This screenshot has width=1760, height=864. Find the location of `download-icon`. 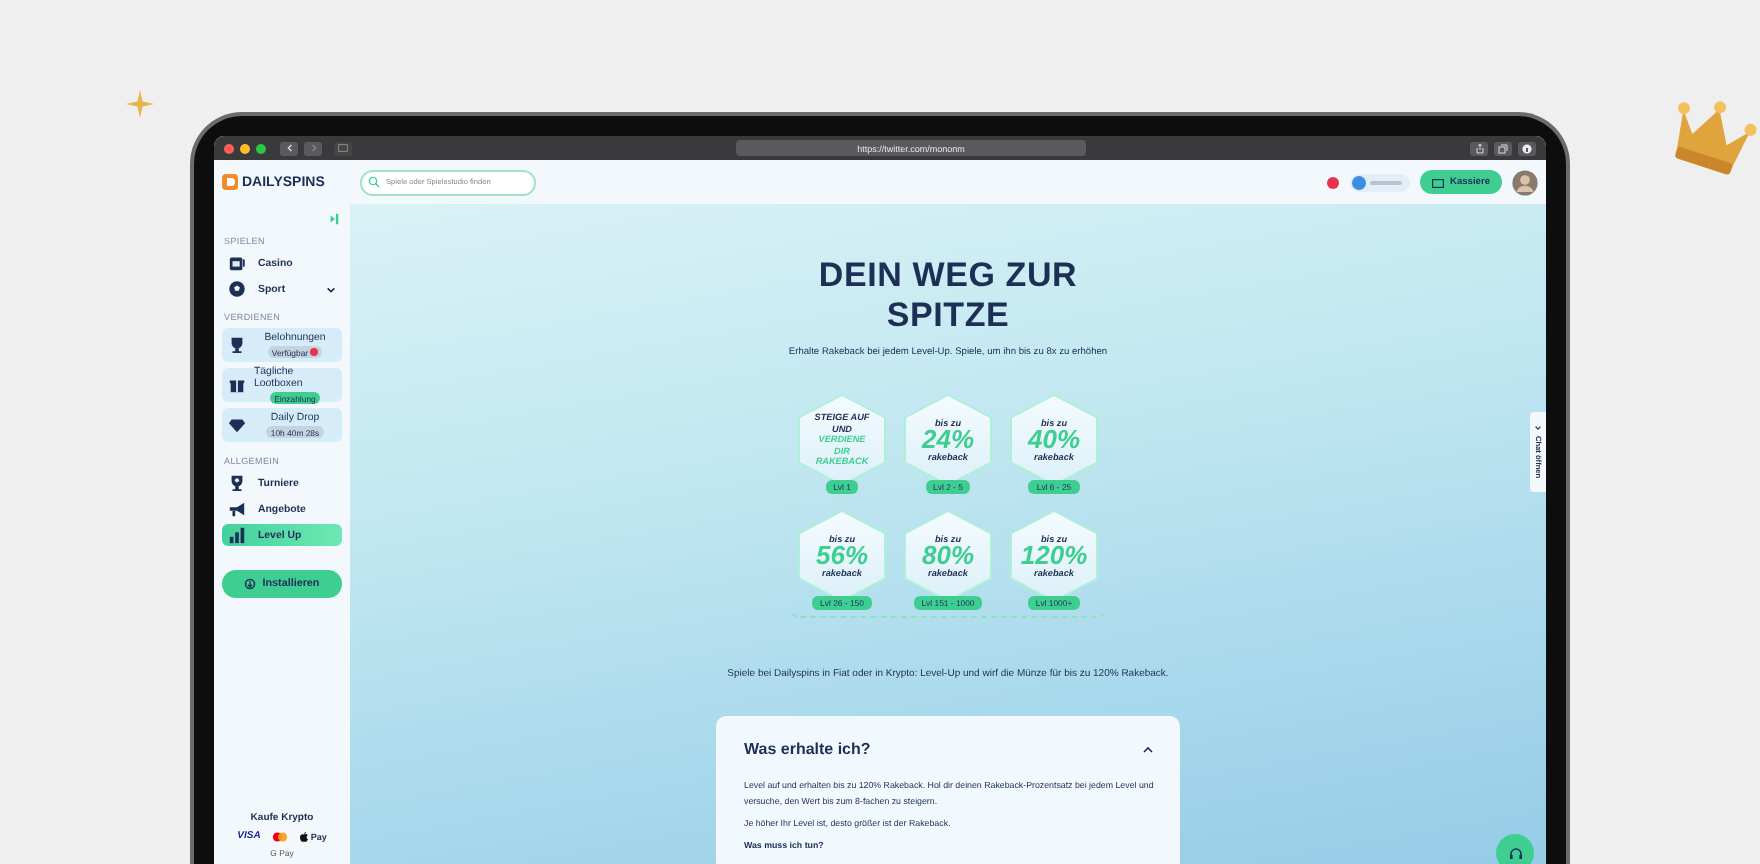

download-icon is located at coordinates (250, 584).